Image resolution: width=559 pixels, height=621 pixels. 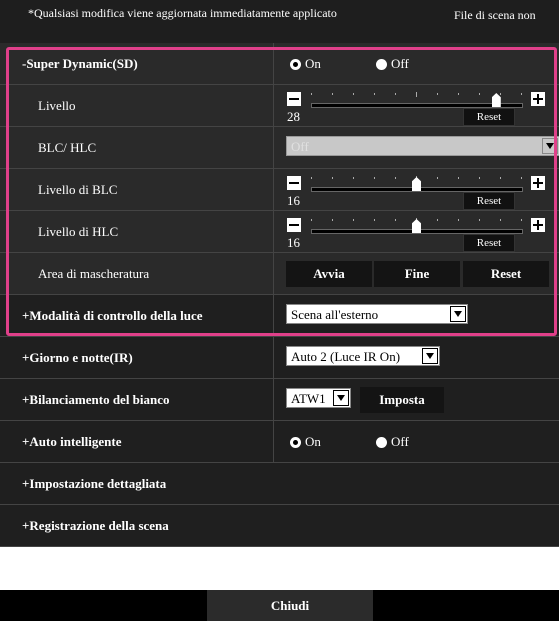 What do you see at coordinates (305, 64) in the screenshot?
I see `sd-on-radio: On` at bounding box center [305, 64].